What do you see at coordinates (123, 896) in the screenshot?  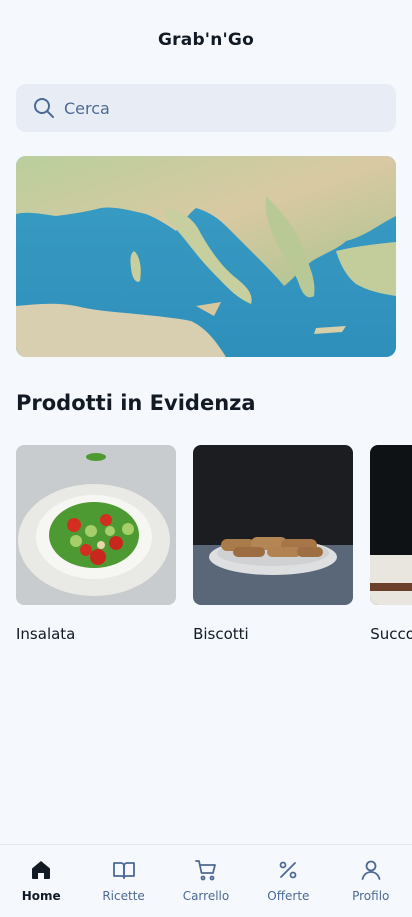 I see `nav-label: Ricette` at bounding box center [123, 896].